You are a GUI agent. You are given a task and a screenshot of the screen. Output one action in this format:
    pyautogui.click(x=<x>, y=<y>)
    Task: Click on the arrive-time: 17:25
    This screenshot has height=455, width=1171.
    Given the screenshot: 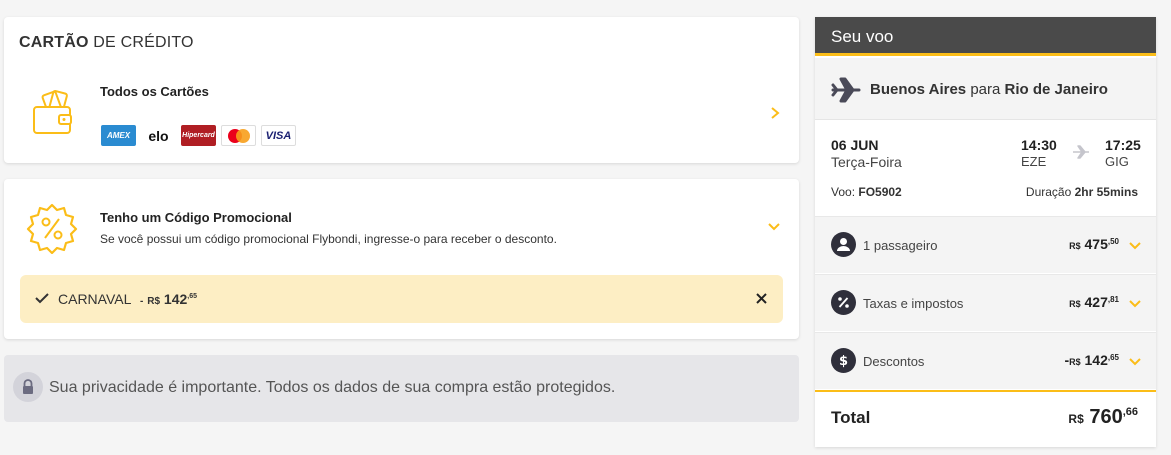 What is the action you would take?
    pyautogui.click(x=1123, y=145)
    